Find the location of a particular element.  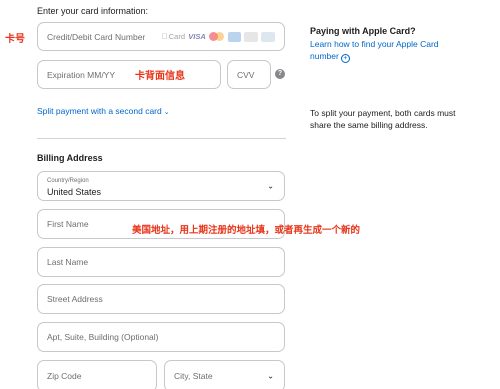

amex-logo-icon is located at coordinates (234, 36).